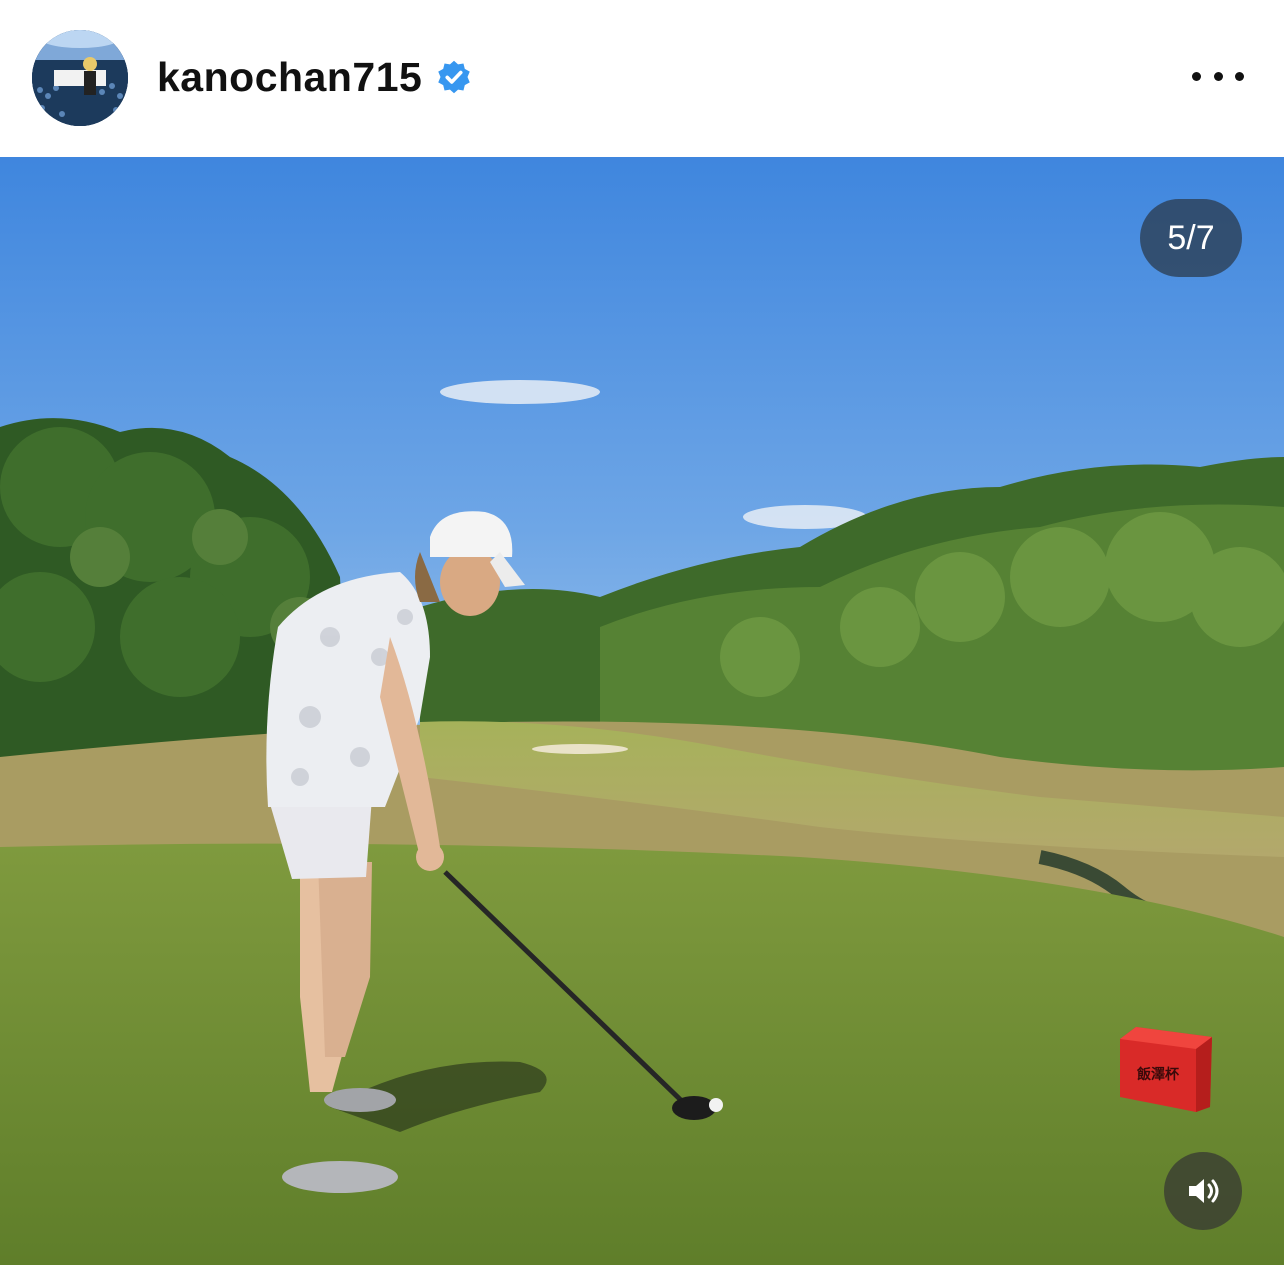 Image resolution: width=1284 pixels, height=1265 pixels. What do you see at coordinates (1191, 238) in the screenshot?
I see `slide-counter: 5/7` at bounding box center [1191, 238].